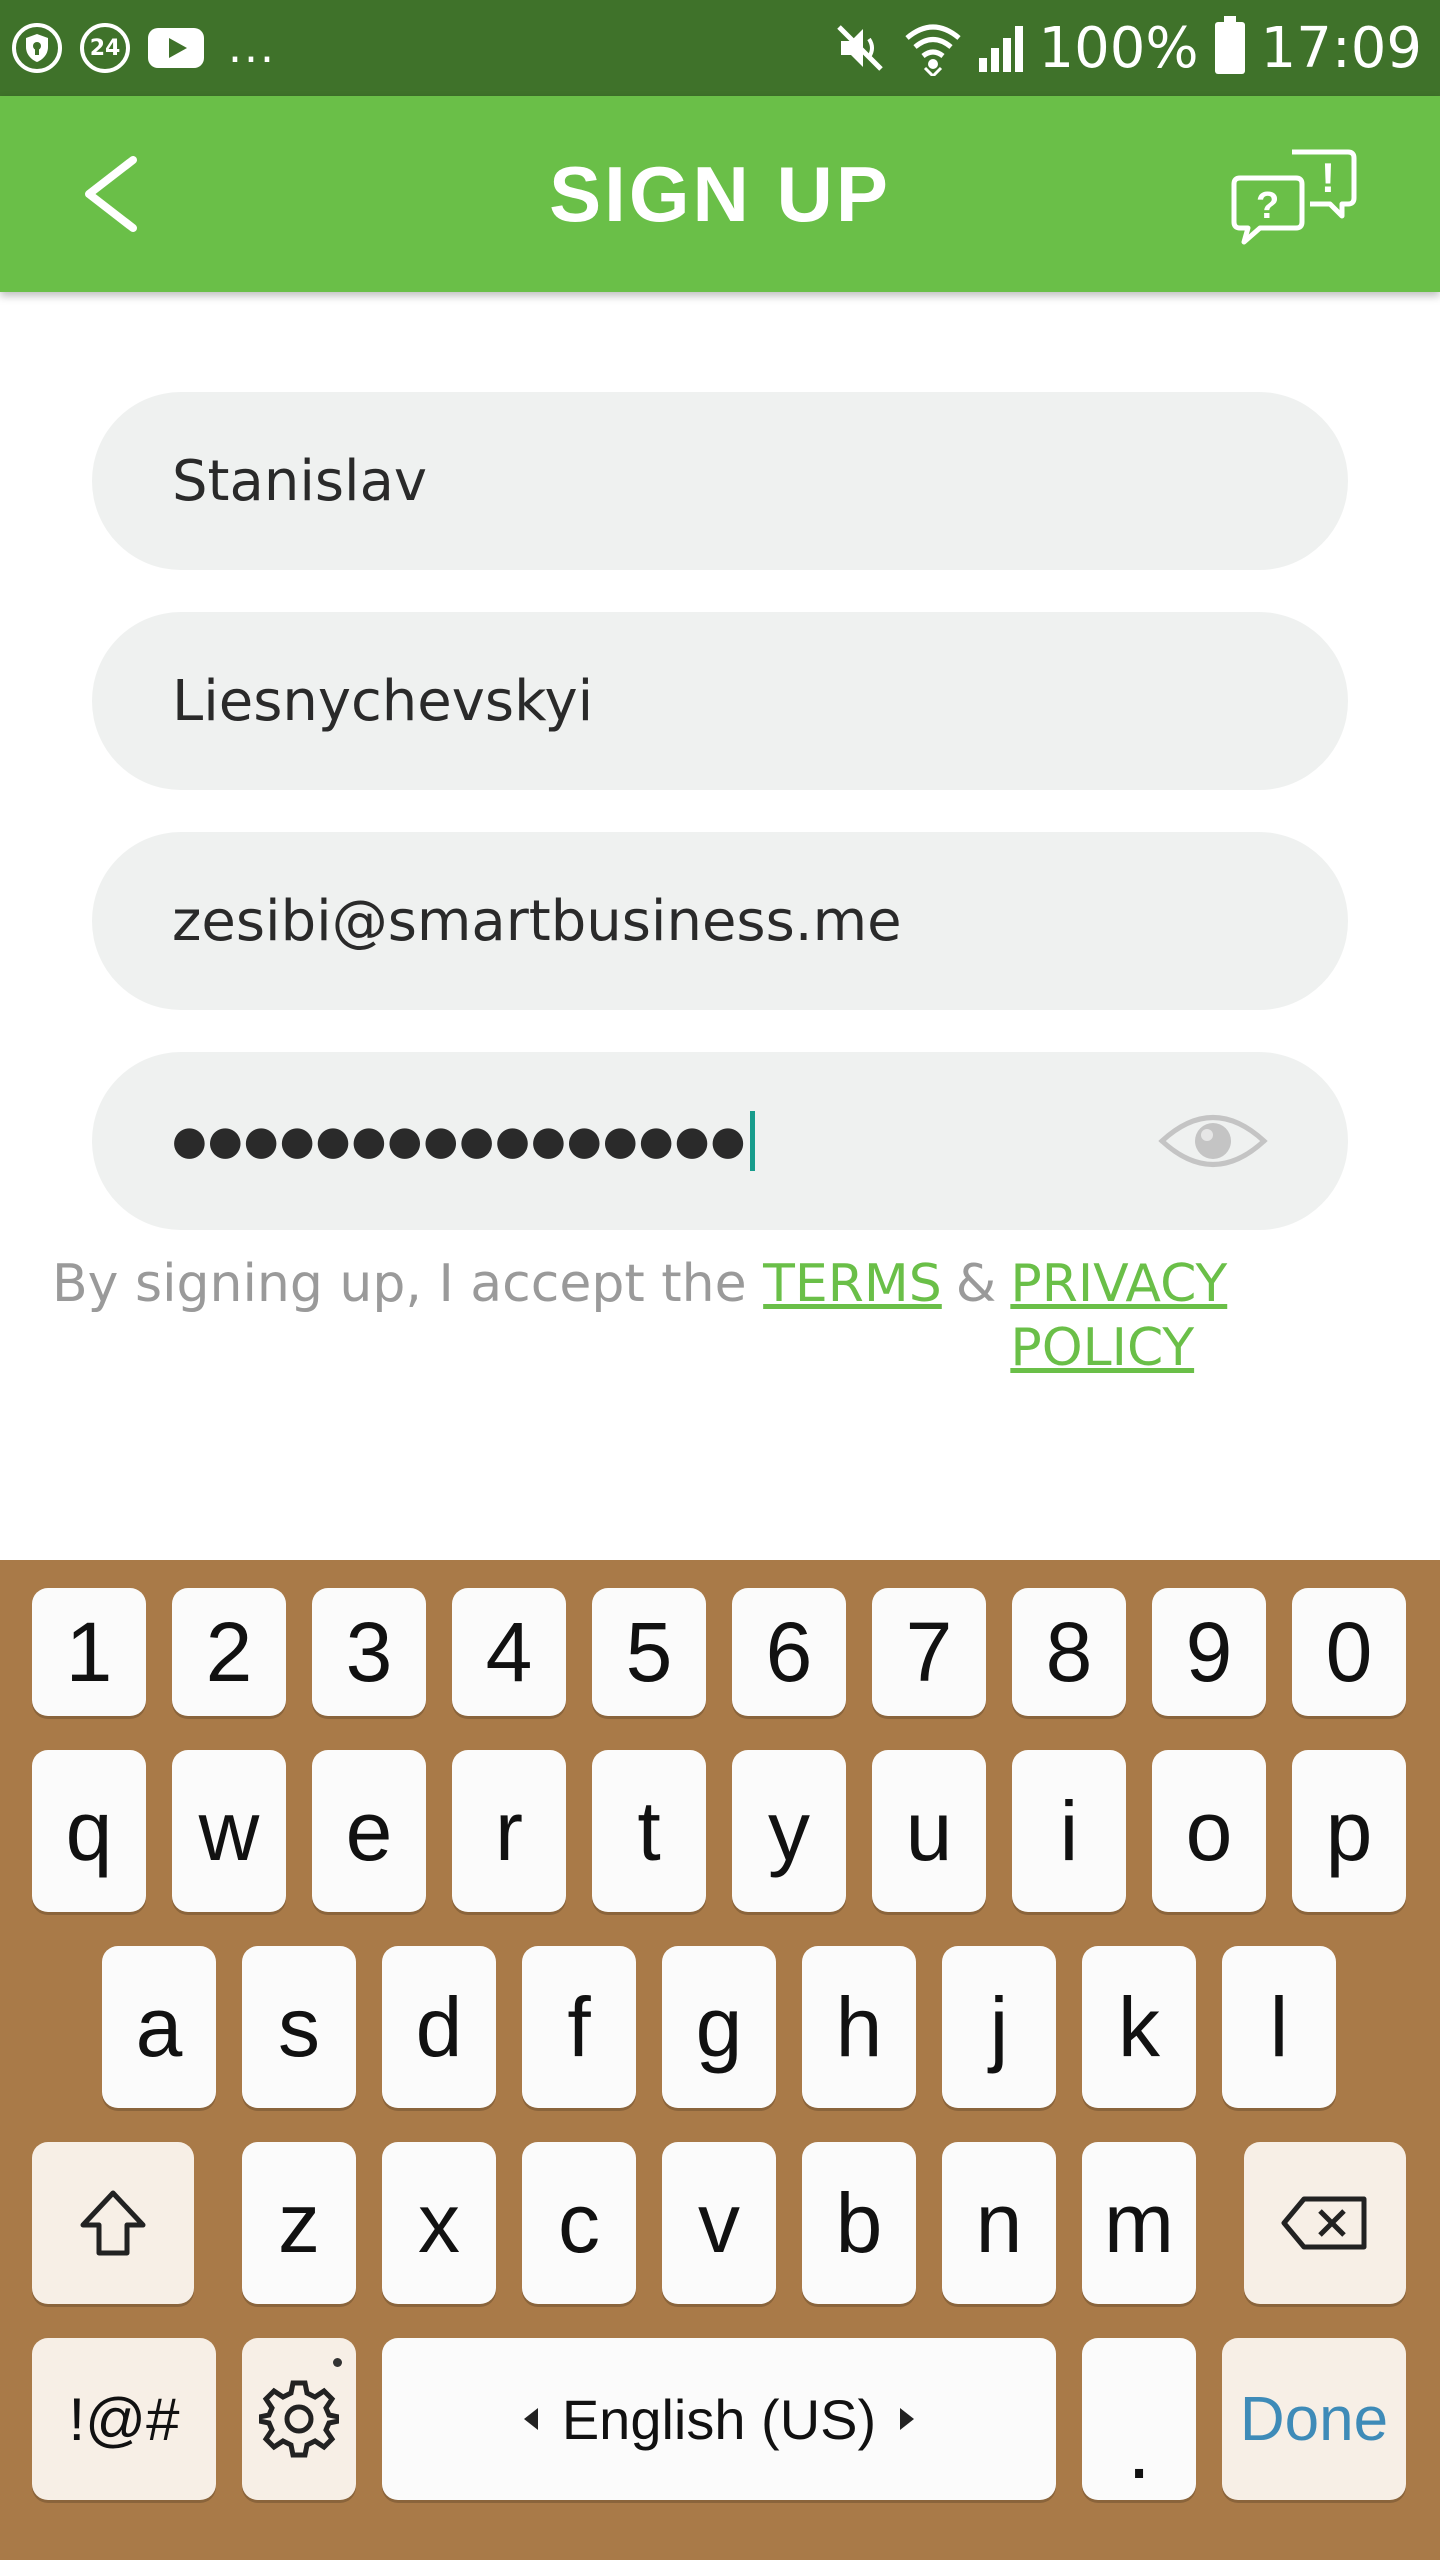 The image size is (1440, 2560). What do you see at coordinates (399, 1284) in the screenshot?
I see `terms-prefix: By signing up, I accept the` at bounding box center [399, 1284].